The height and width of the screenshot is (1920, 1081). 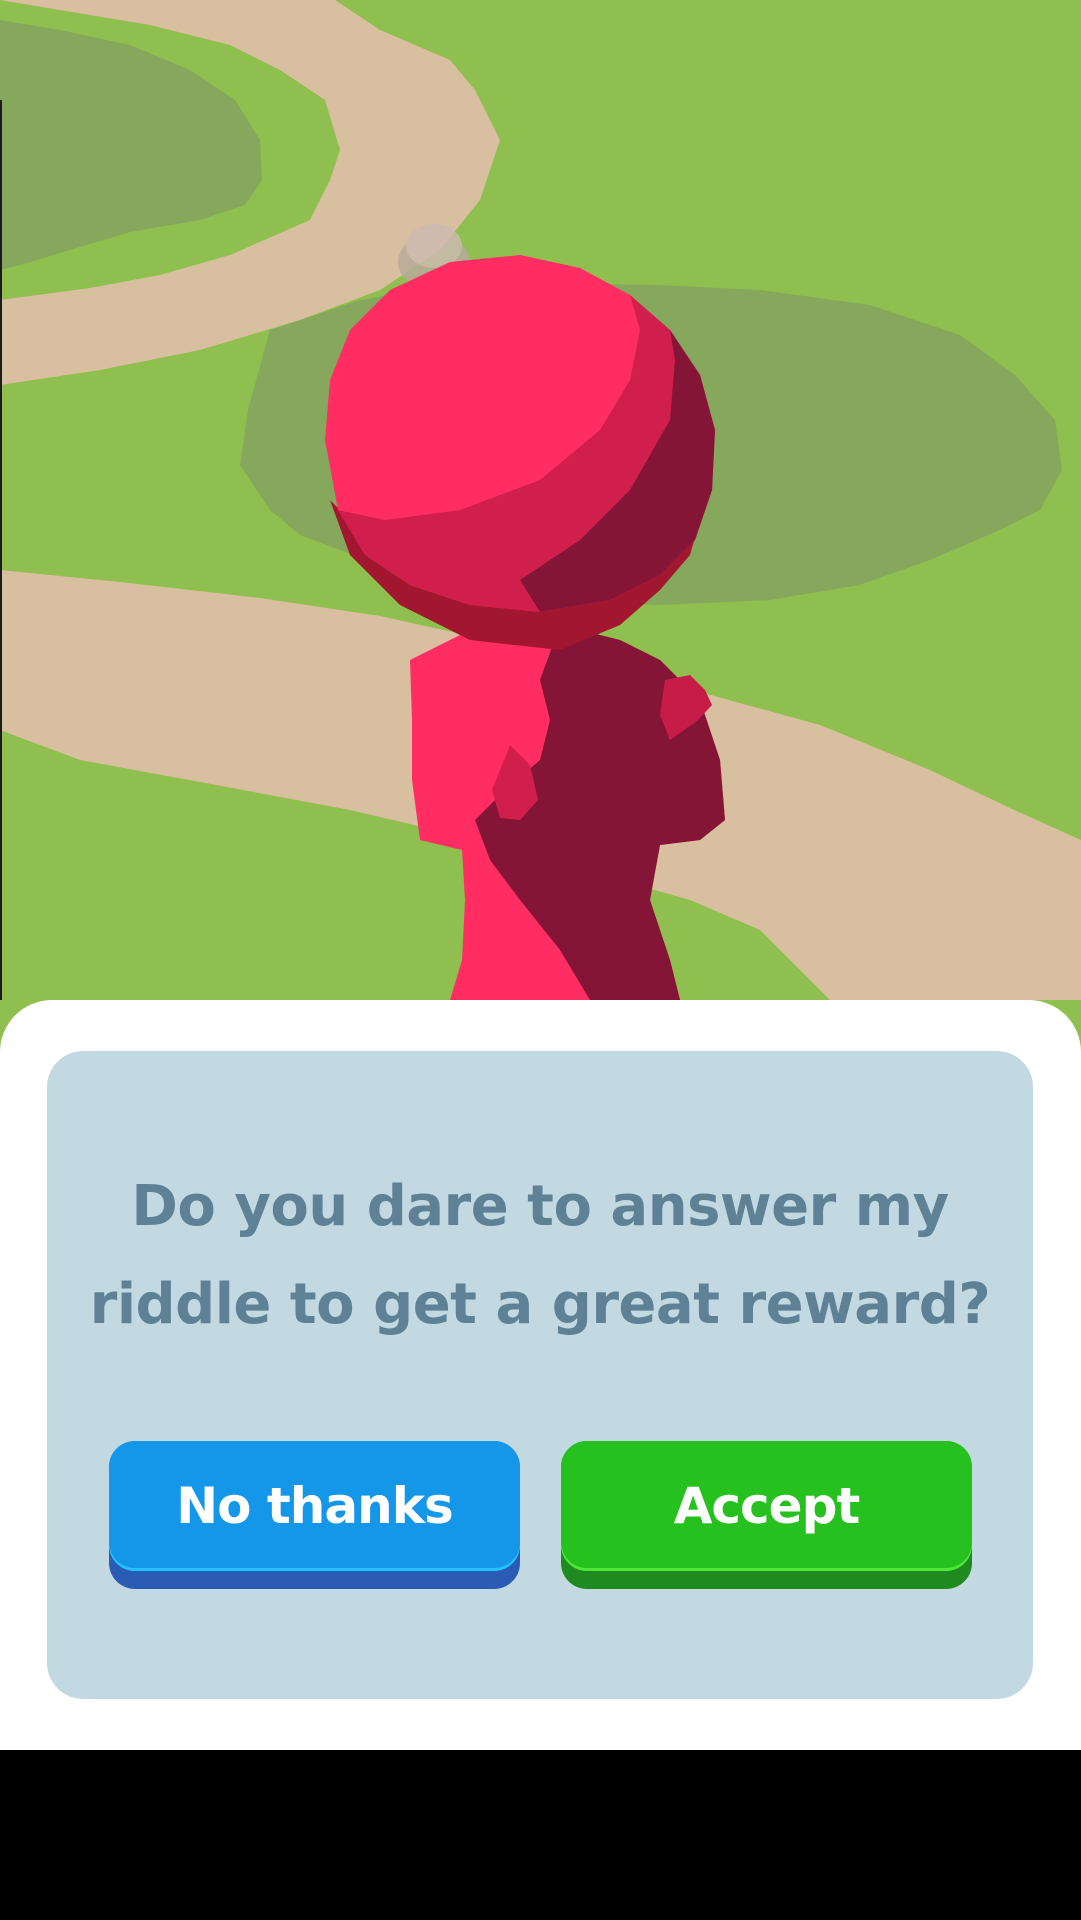 I want to click on screen-edge-divider, so click(x=1, y=550).